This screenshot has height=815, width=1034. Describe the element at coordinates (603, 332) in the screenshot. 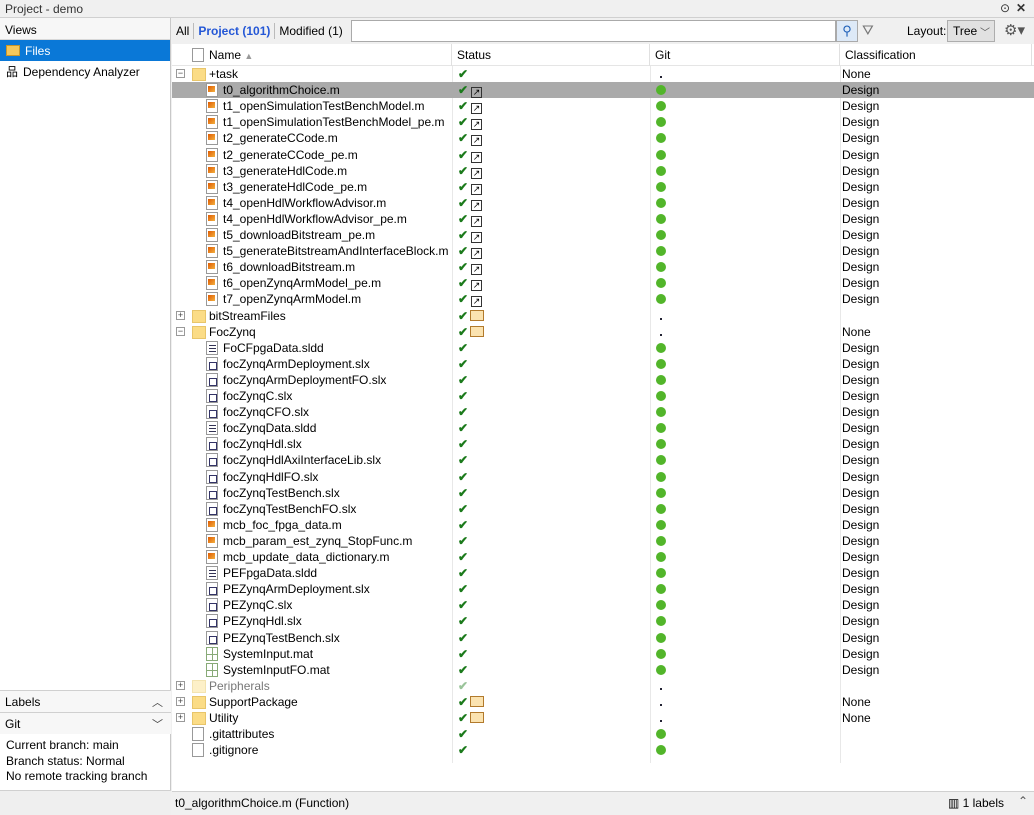

I see `table-row: − FocZynq ✔ None` at that location.